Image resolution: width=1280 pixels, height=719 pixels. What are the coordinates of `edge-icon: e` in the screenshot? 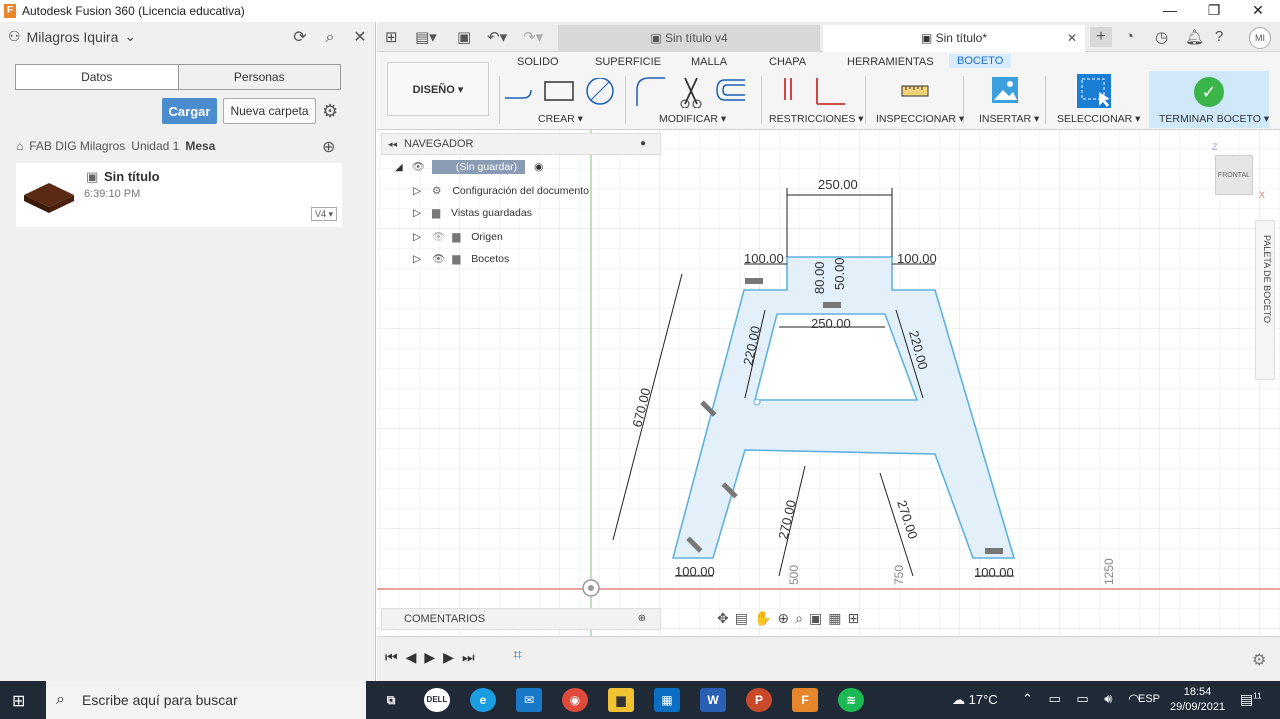 It's located at (483, 700).